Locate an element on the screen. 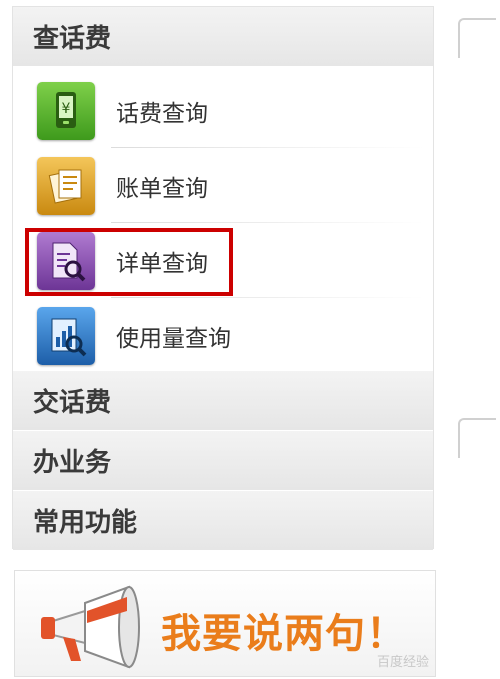  highlight-box is located at coordinates (129, 262).